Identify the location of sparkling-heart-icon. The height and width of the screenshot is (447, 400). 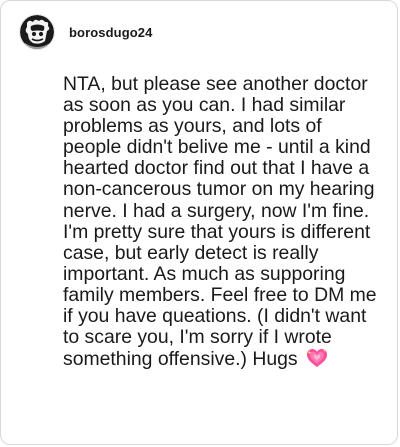
(317, 358).